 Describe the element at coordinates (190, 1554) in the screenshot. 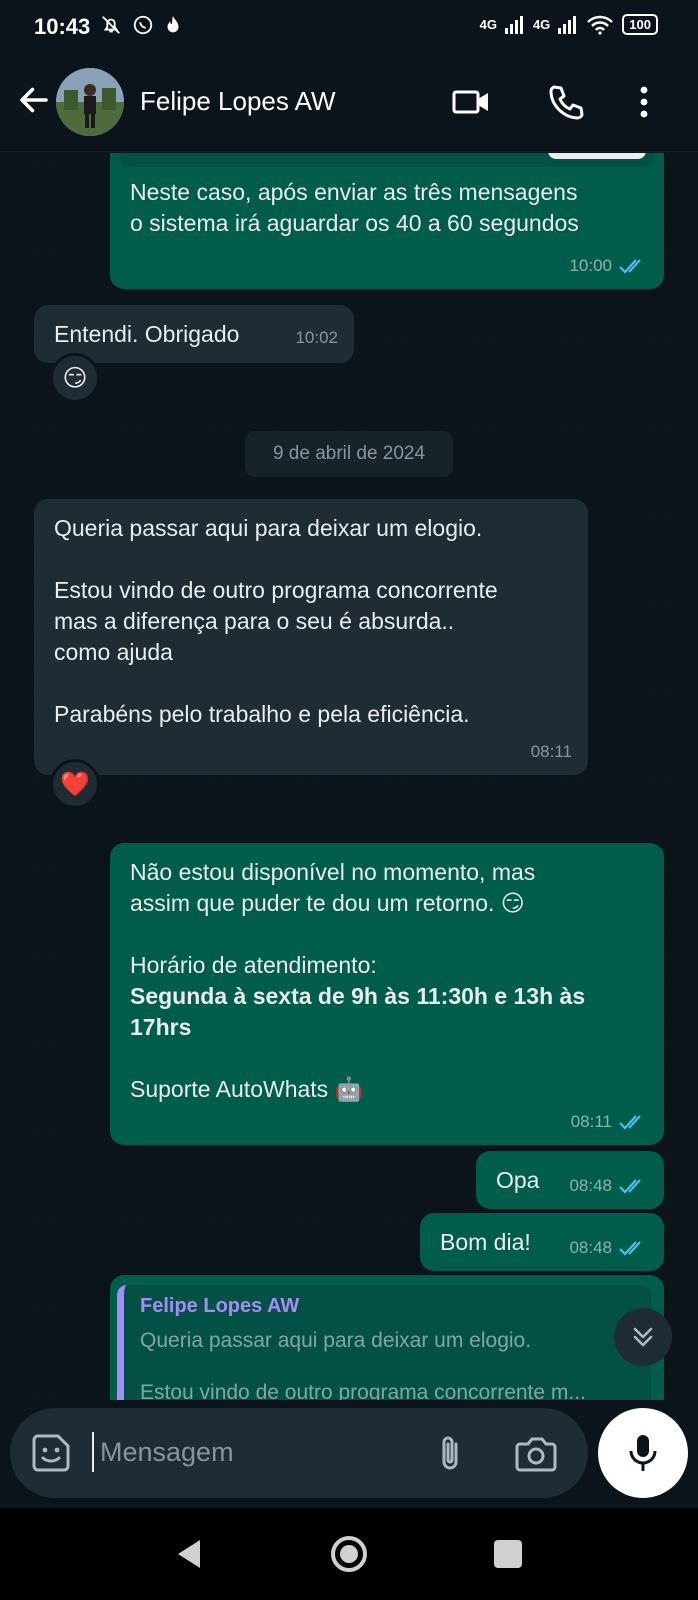

I see `nav-back-icon` at that location.